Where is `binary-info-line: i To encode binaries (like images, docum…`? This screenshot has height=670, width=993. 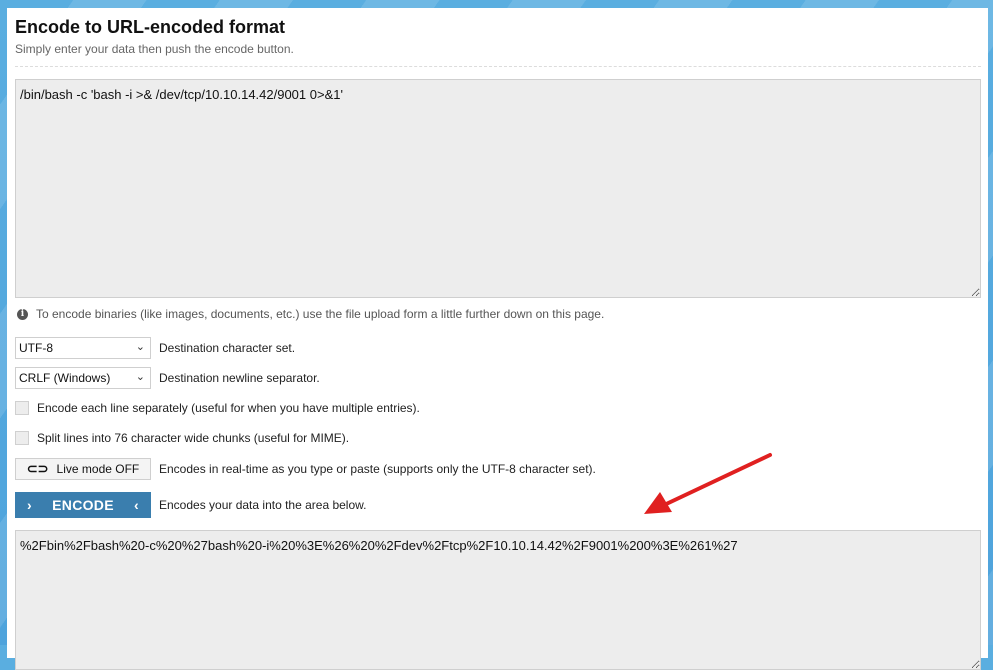
binary-info-line: i To encode binaries (like images, docum… is located at coordinates (310, 314).